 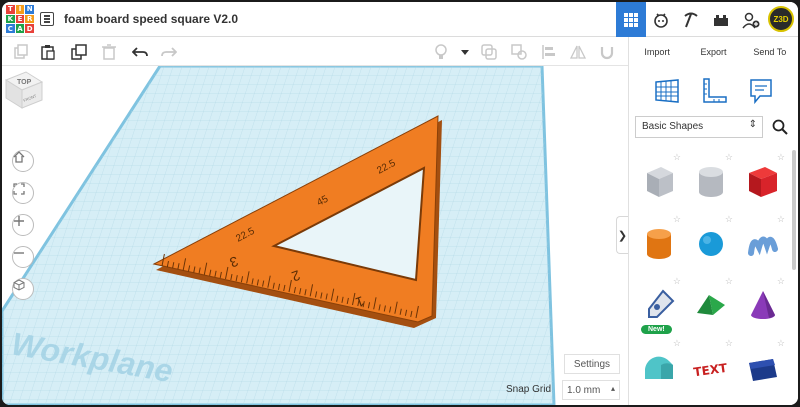 I want to click on light-dropdown-button, so click(x=465, y=52).